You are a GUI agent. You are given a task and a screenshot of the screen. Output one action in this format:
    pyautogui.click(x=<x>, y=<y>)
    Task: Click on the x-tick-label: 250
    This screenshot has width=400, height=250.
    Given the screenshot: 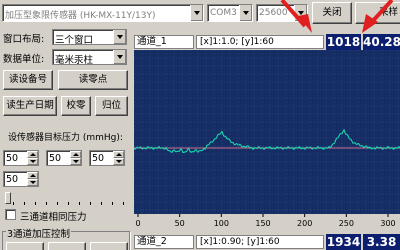 What is the action you would take?
    pyautogui.click(x=346, y=223)
    